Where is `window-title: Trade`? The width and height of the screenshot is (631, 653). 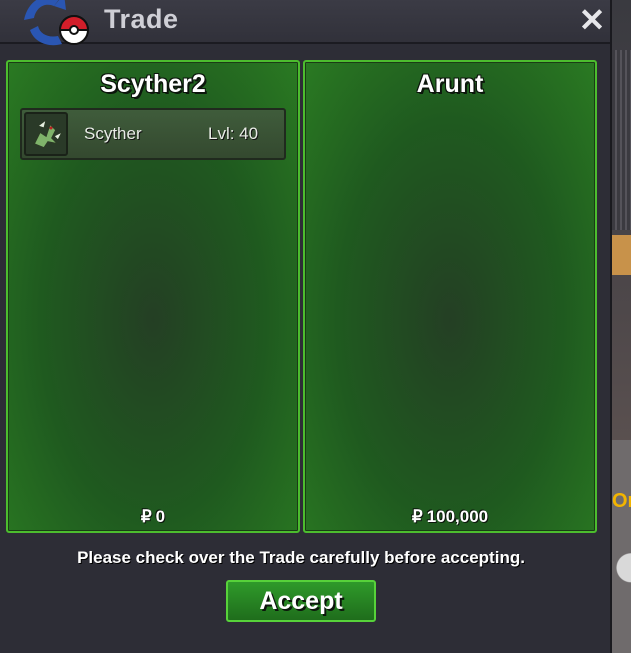 window-title: Trade is located at coordinates (141, 19).